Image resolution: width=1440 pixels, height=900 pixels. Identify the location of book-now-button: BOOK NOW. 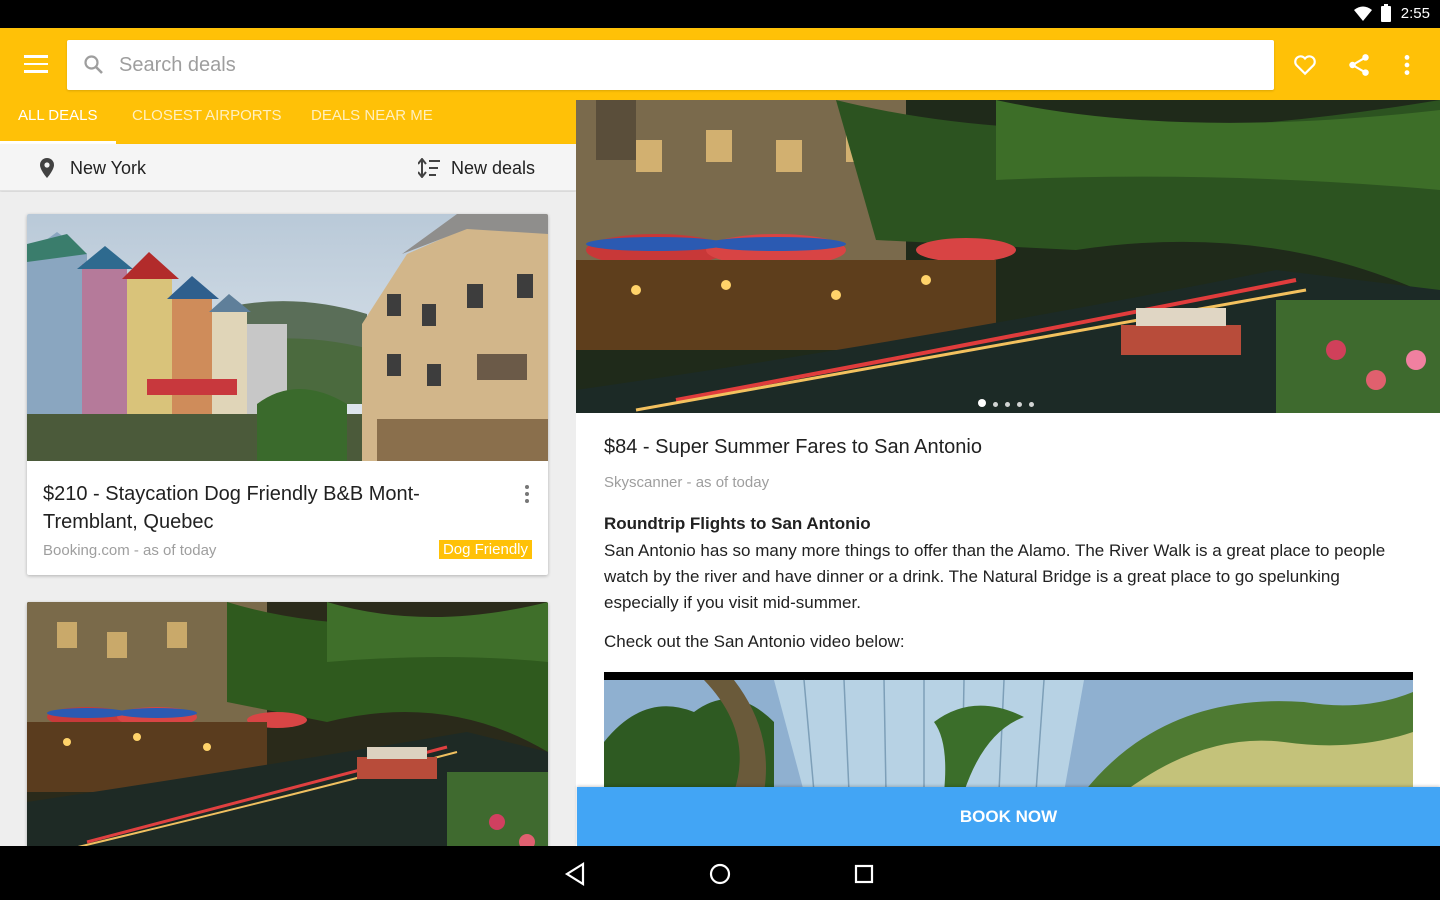
(1008, 816).